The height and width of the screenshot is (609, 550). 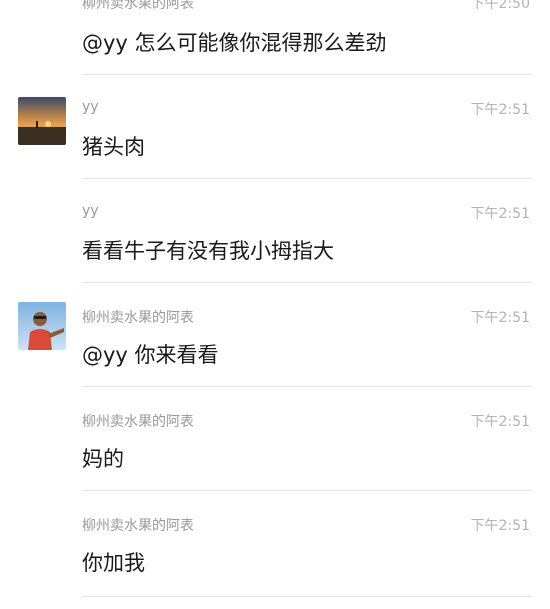 What do you see at coordinates (307, 596) in the screenshot?
I see `message-divider` at bounding box center [307, 596].